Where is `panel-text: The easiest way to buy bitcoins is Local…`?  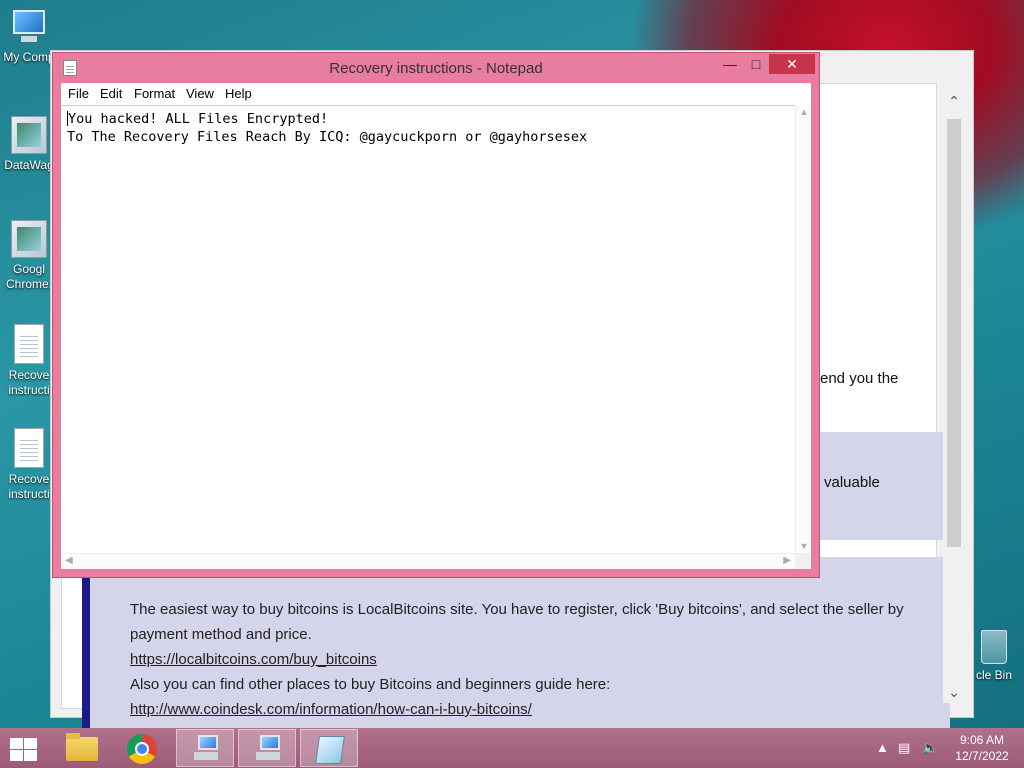 panel-text: The easiest way to buy bitcoins is Local… is located at coordinates (517, 609).